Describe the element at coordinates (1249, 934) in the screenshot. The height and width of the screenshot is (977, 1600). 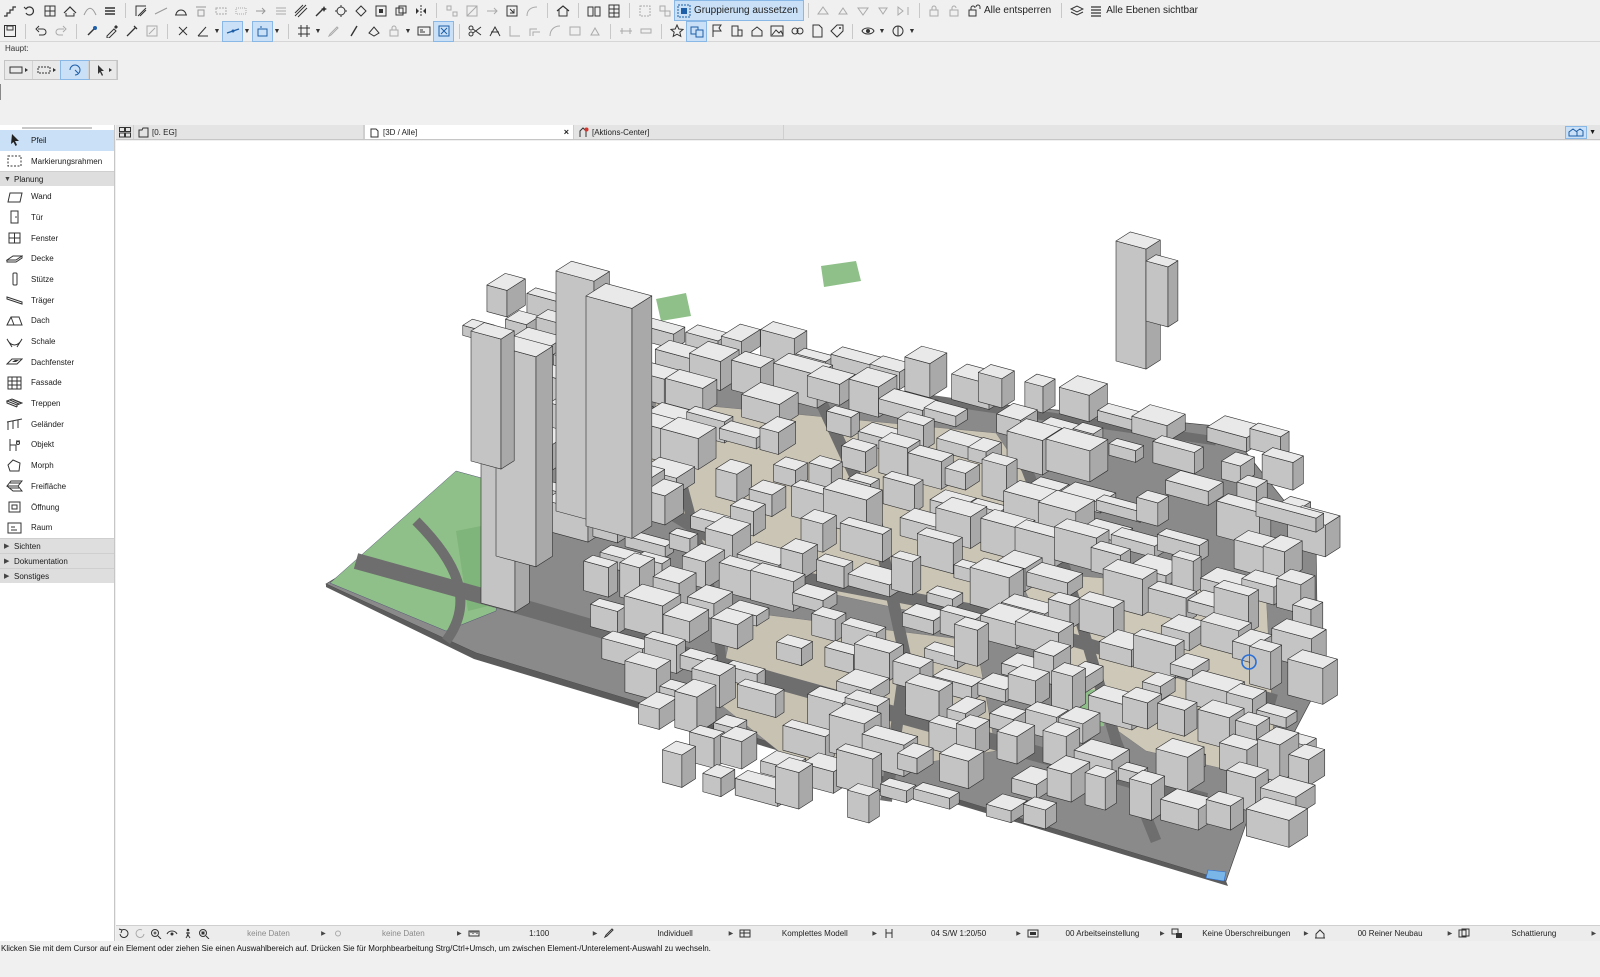
I see `overrides-field: Keine Überschreibungen ▶` at that location.